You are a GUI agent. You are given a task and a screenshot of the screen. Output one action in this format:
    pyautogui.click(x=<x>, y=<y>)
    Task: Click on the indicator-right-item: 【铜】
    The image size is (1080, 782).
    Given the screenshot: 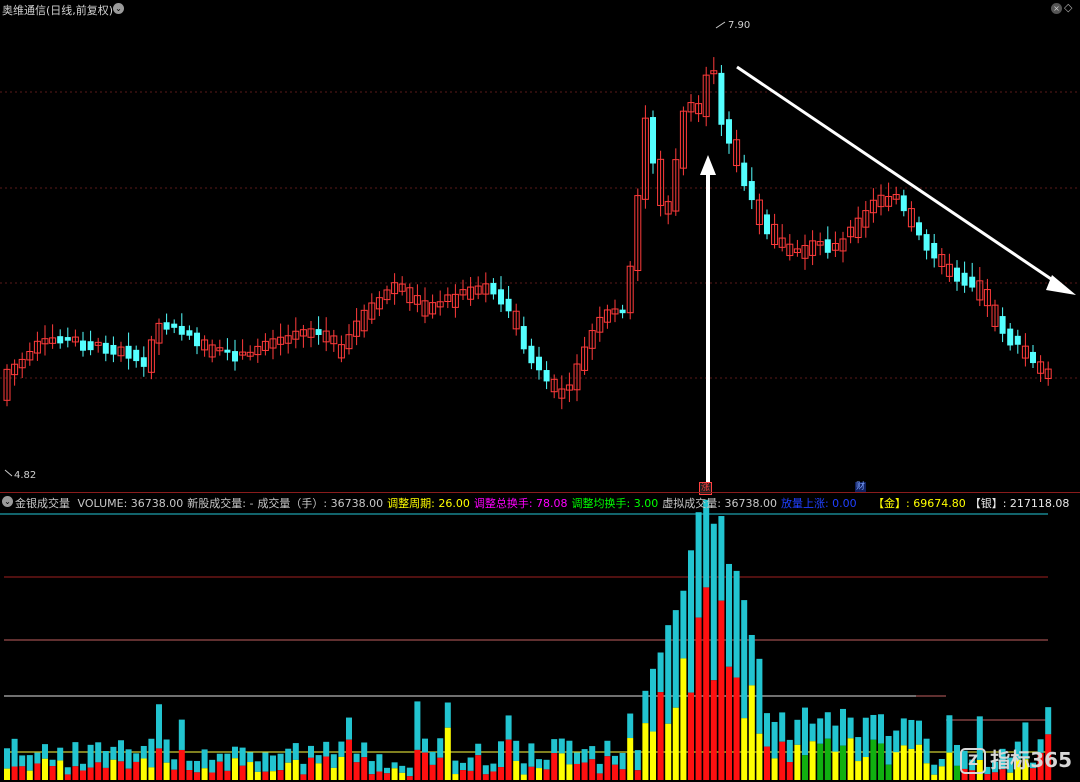 What is the action you would take?
    pyautogui.click(x=1076, y=503)
    